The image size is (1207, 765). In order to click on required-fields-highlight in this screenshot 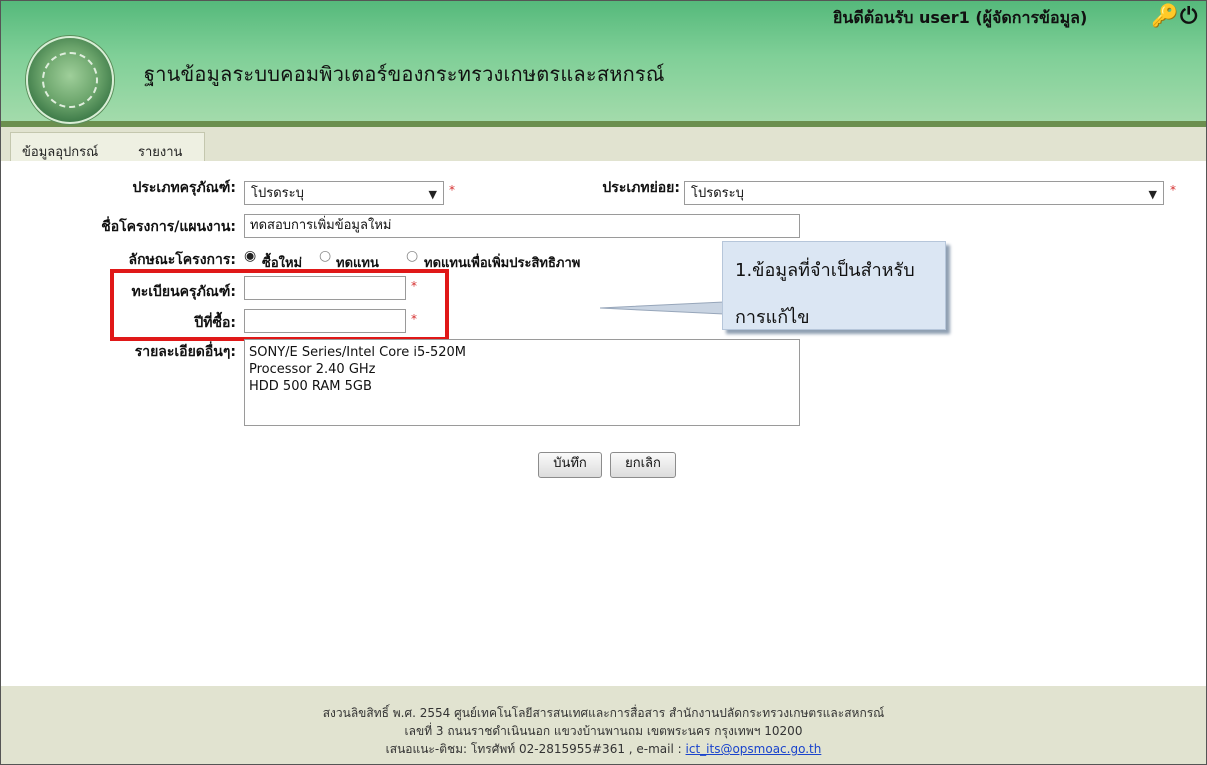, I will do `click(279, 305)`.